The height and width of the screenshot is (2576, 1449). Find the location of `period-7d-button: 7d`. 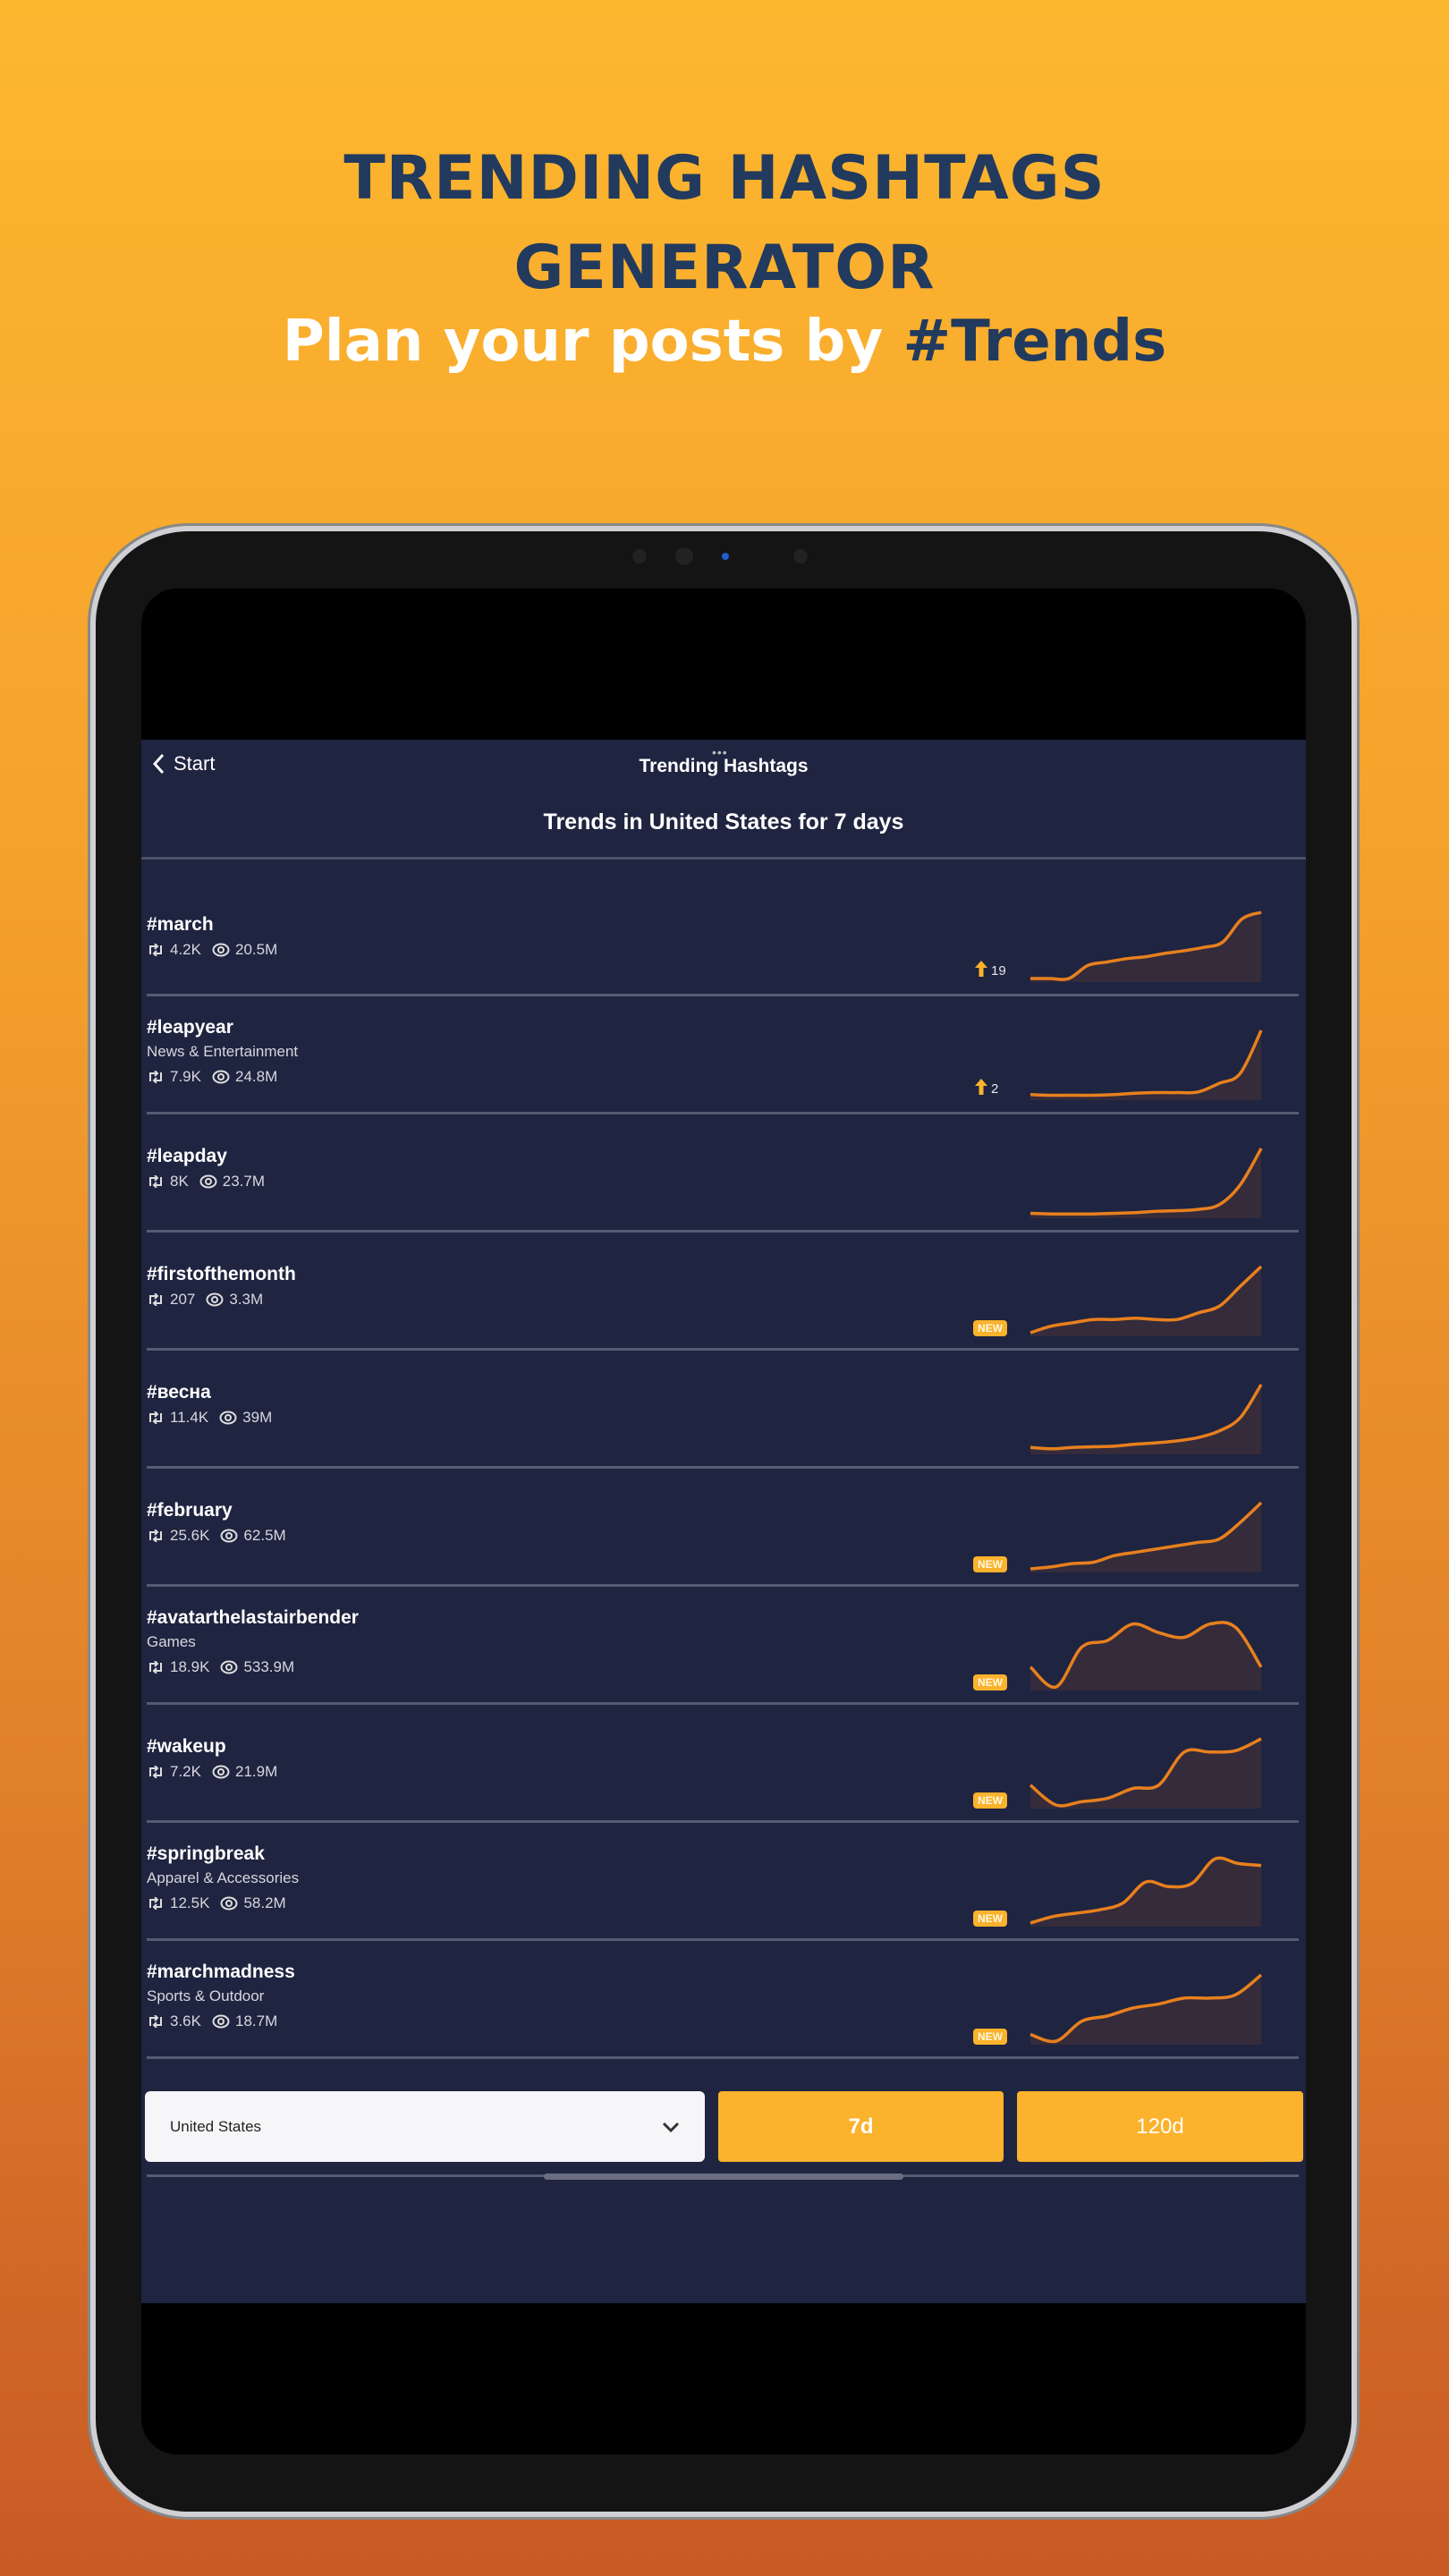

period-7d-button: 7d is located at coordinates (861, 2126).